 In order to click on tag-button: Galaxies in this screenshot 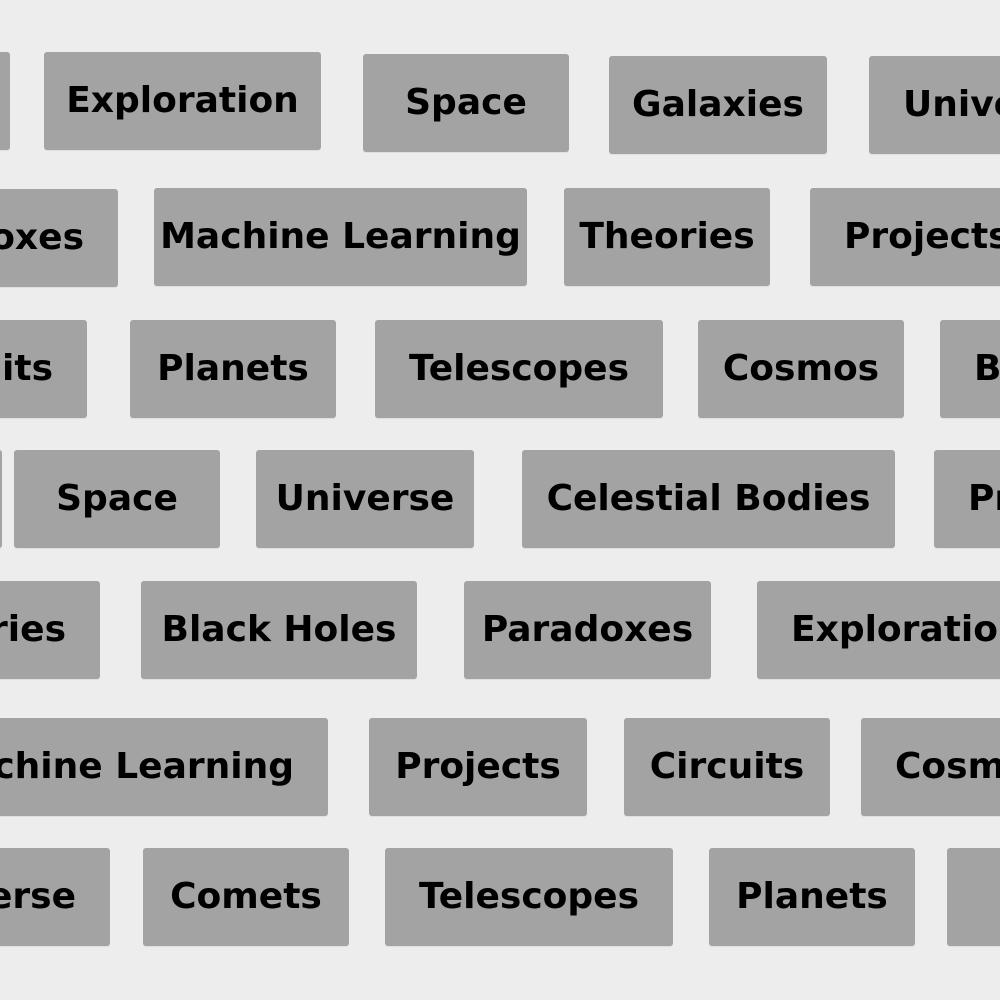, I will do `click(718, 105)`.